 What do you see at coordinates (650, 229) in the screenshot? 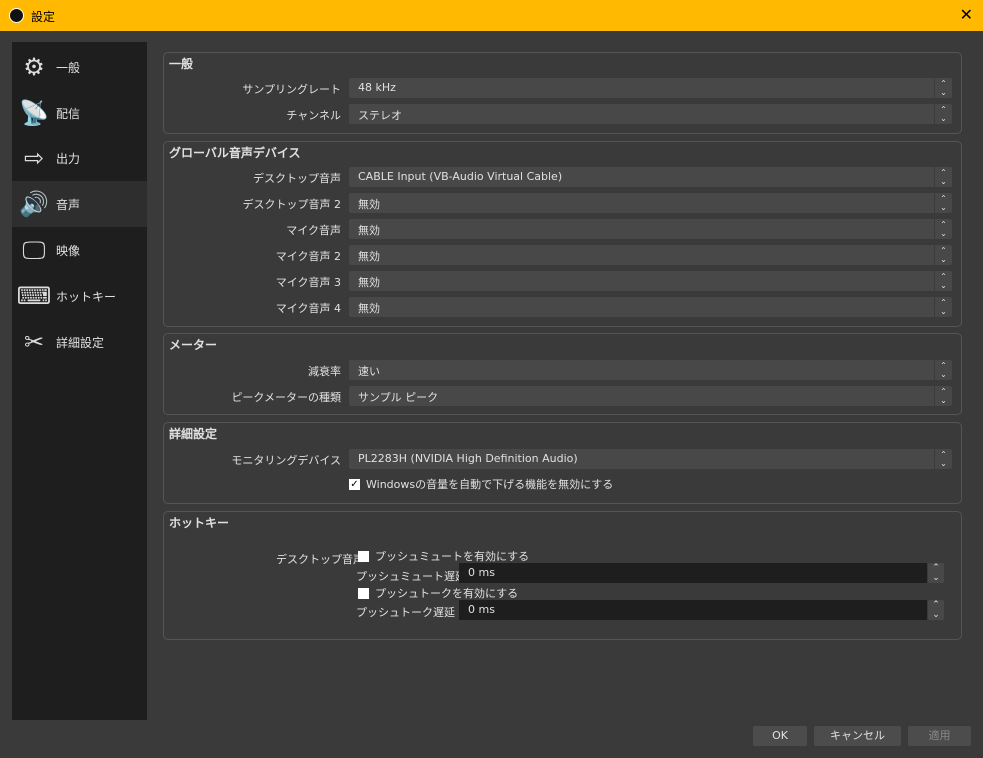
I see `mic-audio-select: 無効 ⌃ ⌄` at bounding box center [650, 229].